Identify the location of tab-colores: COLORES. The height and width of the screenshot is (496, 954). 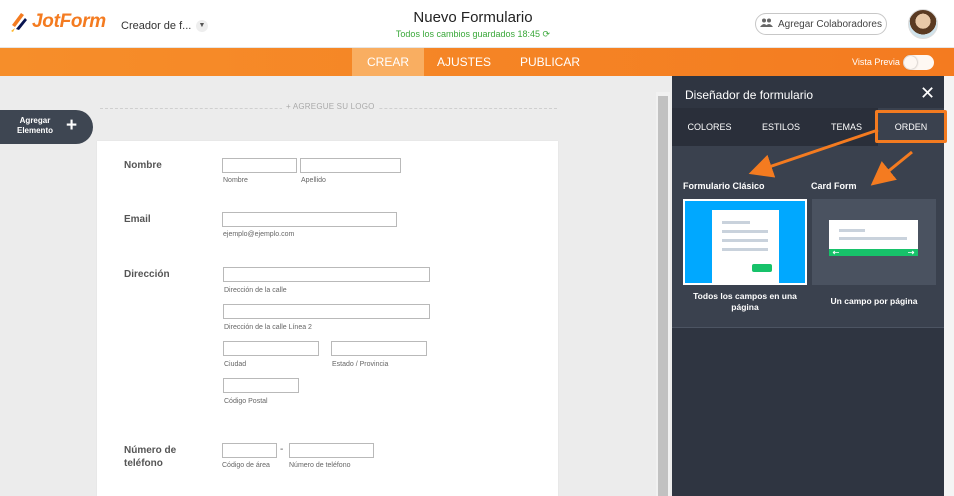
(709, 127).